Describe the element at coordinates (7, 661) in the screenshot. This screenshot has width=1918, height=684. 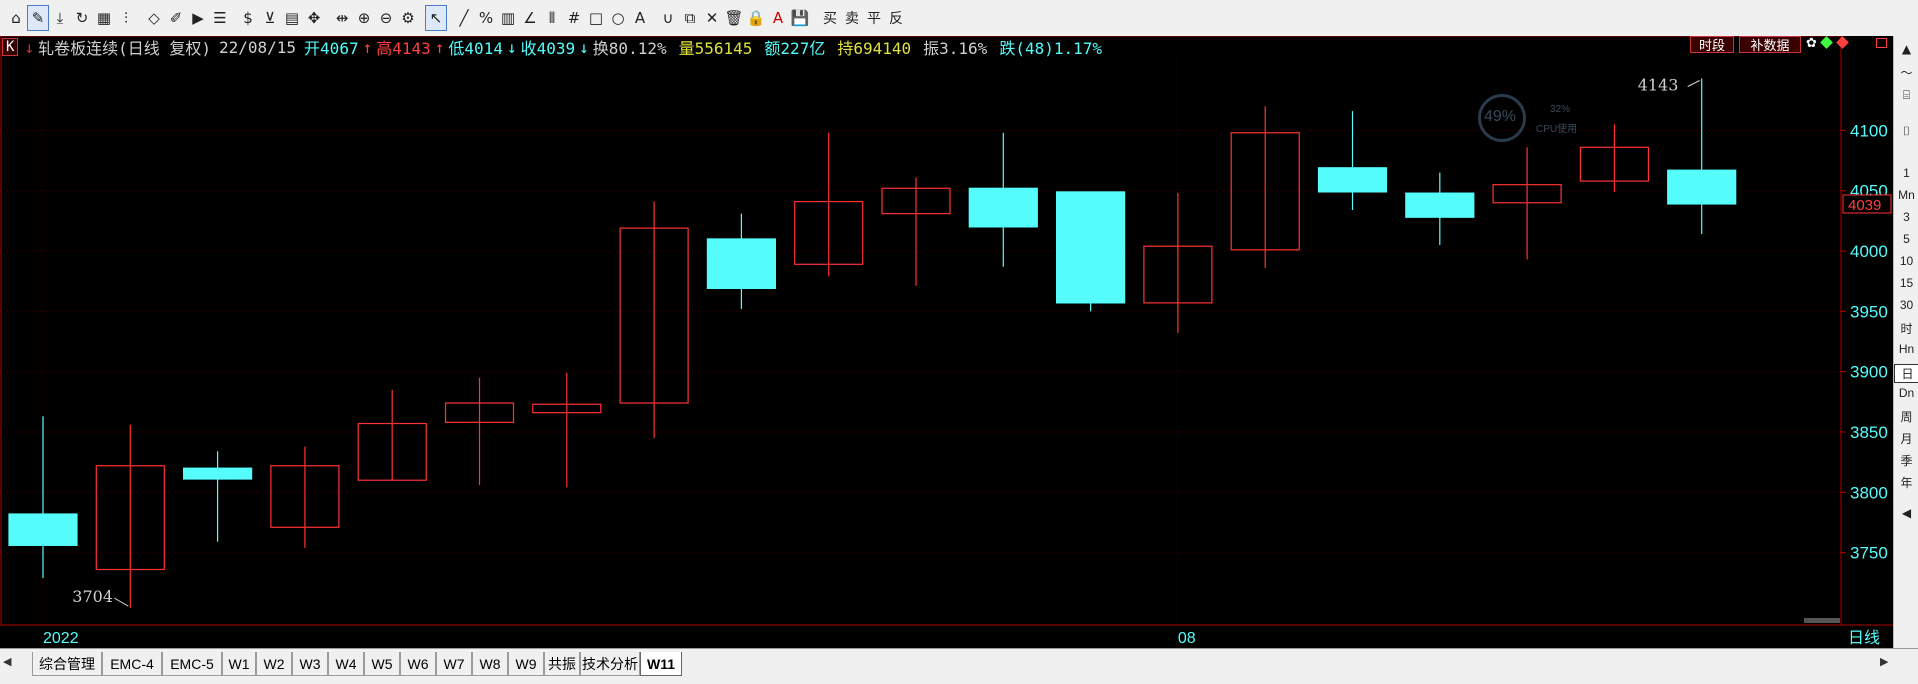
I see `tab-scroll-left-icon: ◀` at that location.